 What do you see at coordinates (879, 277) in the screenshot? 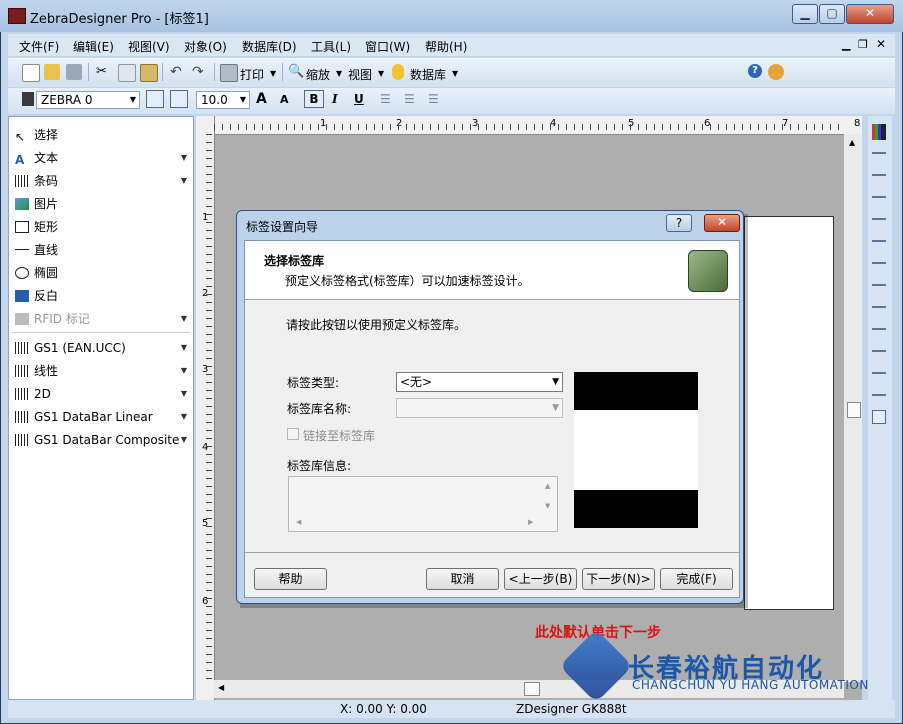
I see `align-tools-icon` at bounding box center [879, 277].